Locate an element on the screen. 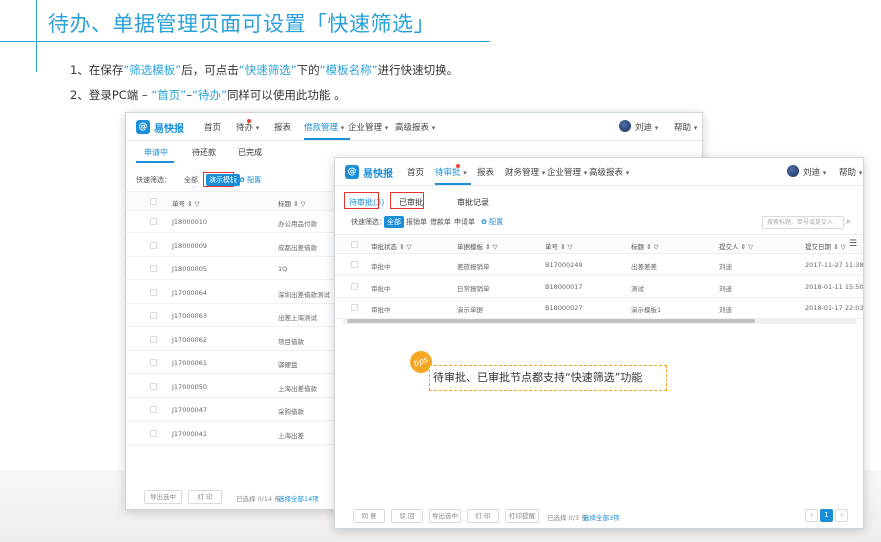  search-icon: ⌕ is located at coordinates (848, 222).